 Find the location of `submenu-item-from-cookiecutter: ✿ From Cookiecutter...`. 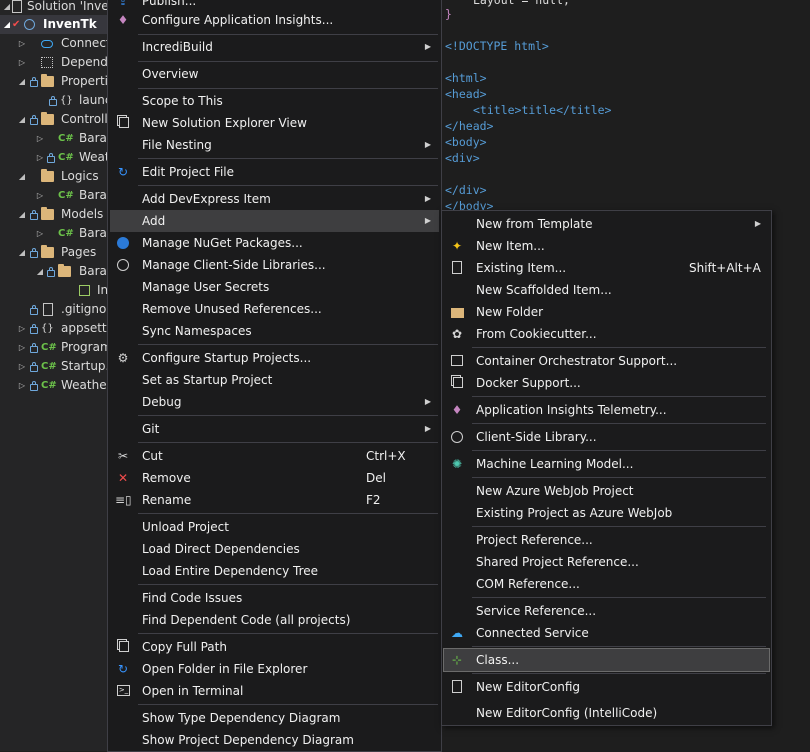

submenu-item-from-cookiecutter: ✿ From Cookiecutter... is located at coordinates (606, 334).